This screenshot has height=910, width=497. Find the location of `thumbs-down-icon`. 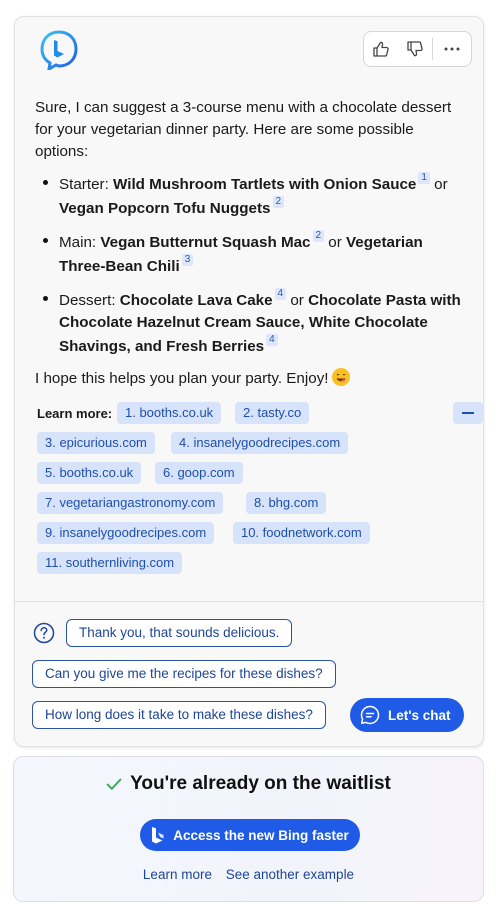

thumbs-down-icon is located at coordinates (415, 49).